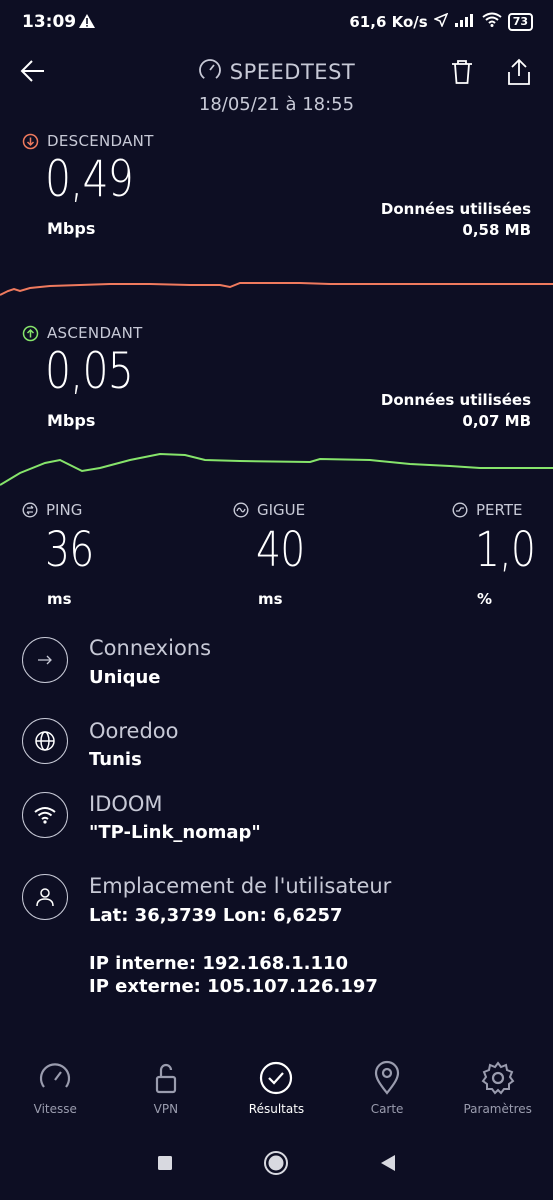 The width and height of the screenshot is (553, 1200). I want to click on bottom-nav: Vitesse VPN Résultats Carte Paramètres, so click(276, 1095).